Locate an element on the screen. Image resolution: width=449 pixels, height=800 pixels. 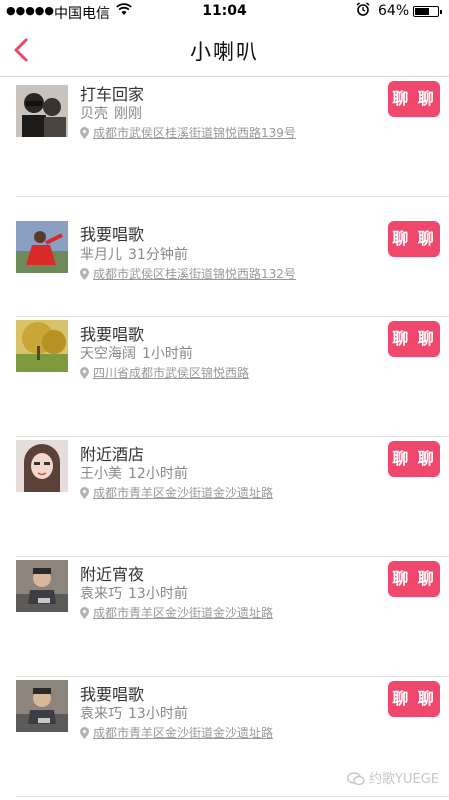
battery-icon is located at coordinates (427, 11).